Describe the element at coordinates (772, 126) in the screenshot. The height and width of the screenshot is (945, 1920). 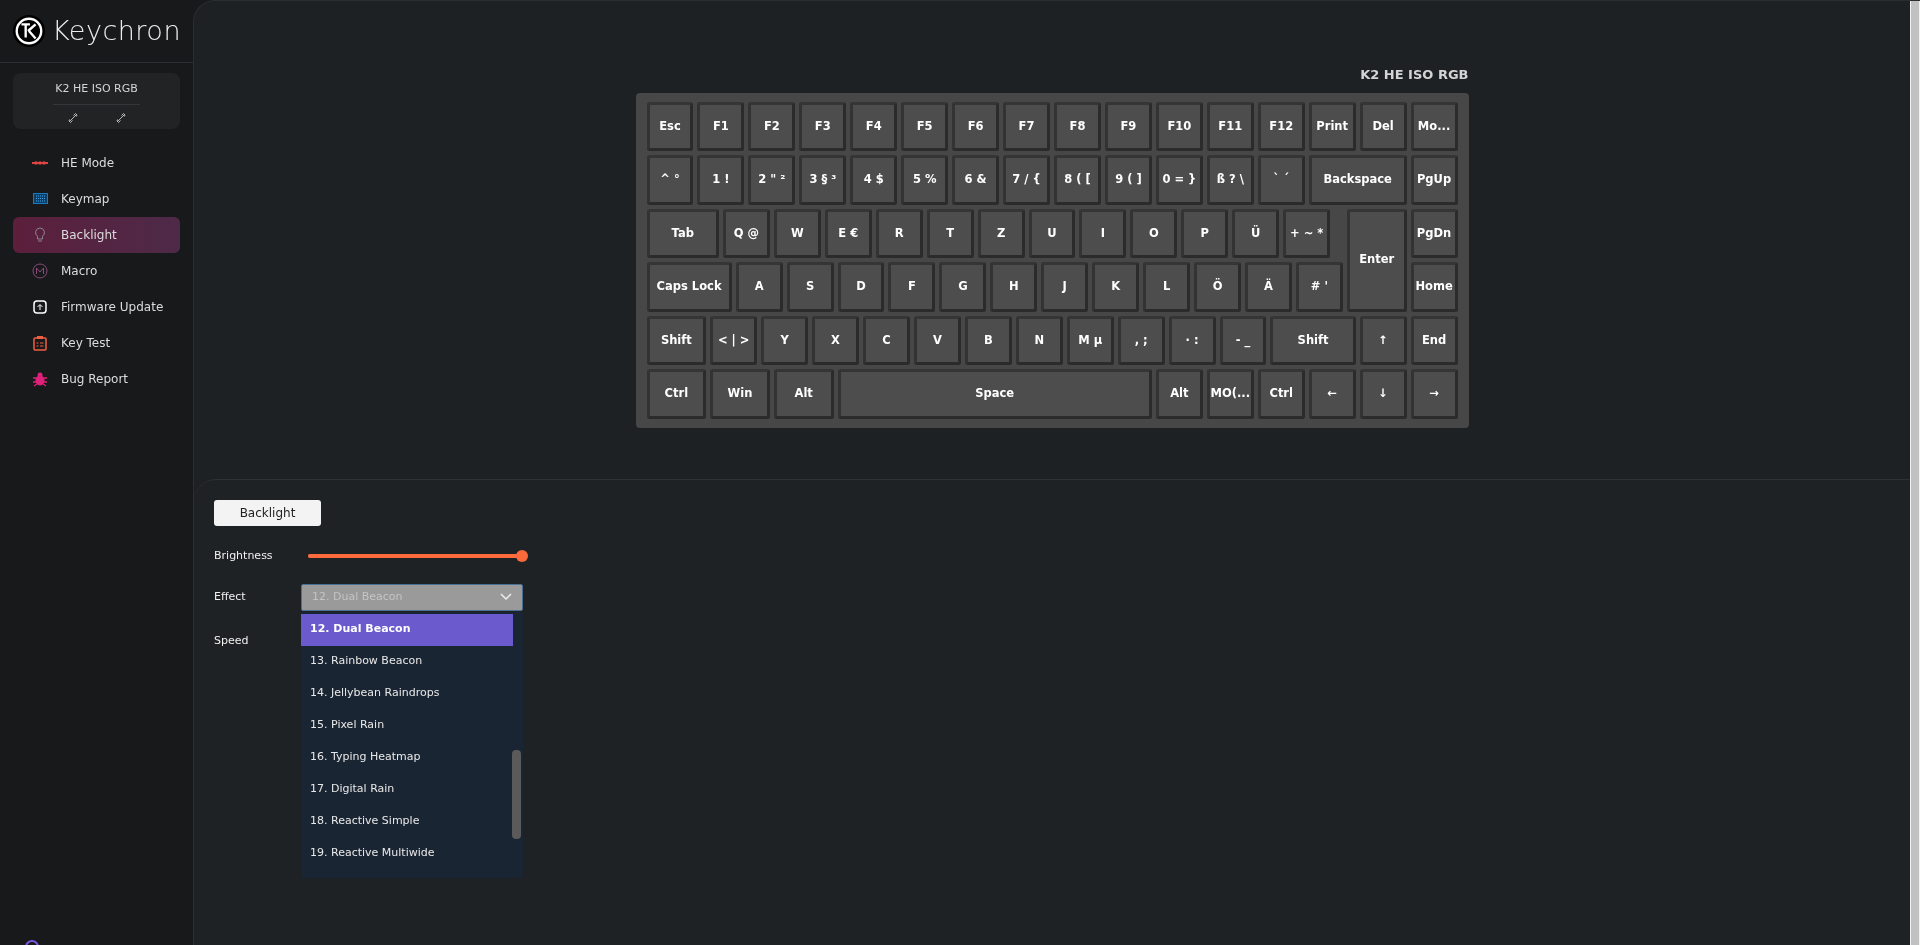
I see `key: F2` at that location.